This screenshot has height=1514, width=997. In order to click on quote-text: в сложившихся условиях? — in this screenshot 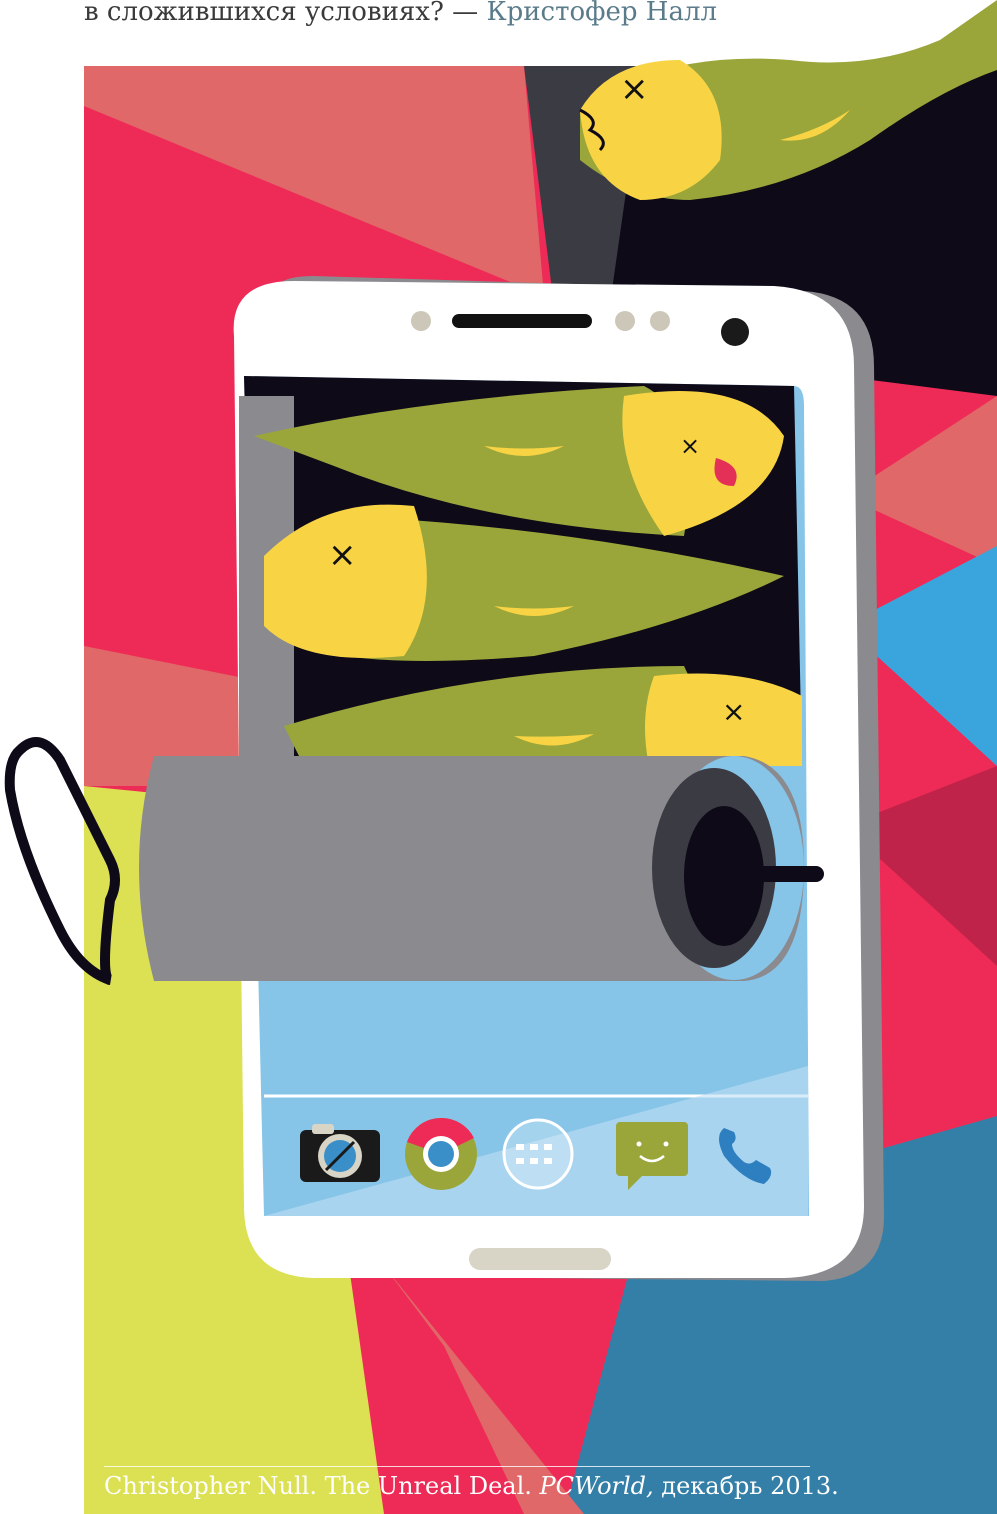, I will do `click(285, 13)`.